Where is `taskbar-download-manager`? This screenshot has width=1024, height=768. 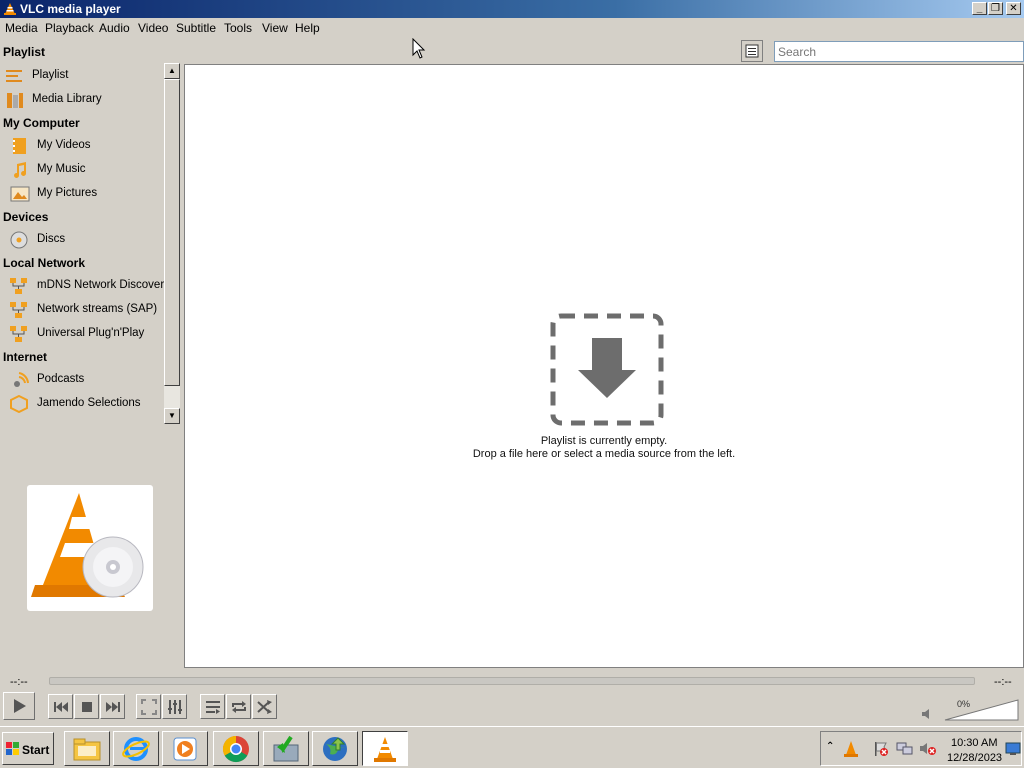
taskbar-download-manager is located at coordinates (286, 748).